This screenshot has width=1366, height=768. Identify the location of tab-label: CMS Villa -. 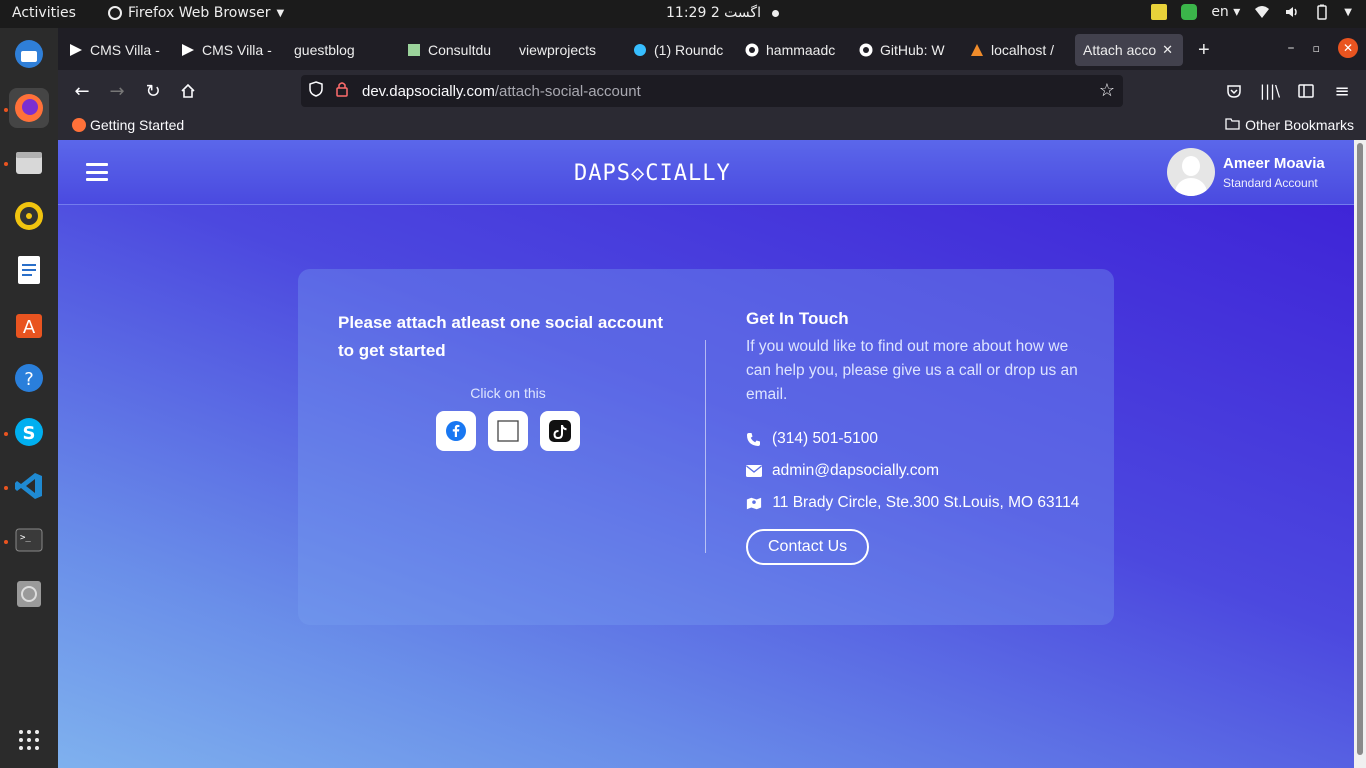
(237, 50).